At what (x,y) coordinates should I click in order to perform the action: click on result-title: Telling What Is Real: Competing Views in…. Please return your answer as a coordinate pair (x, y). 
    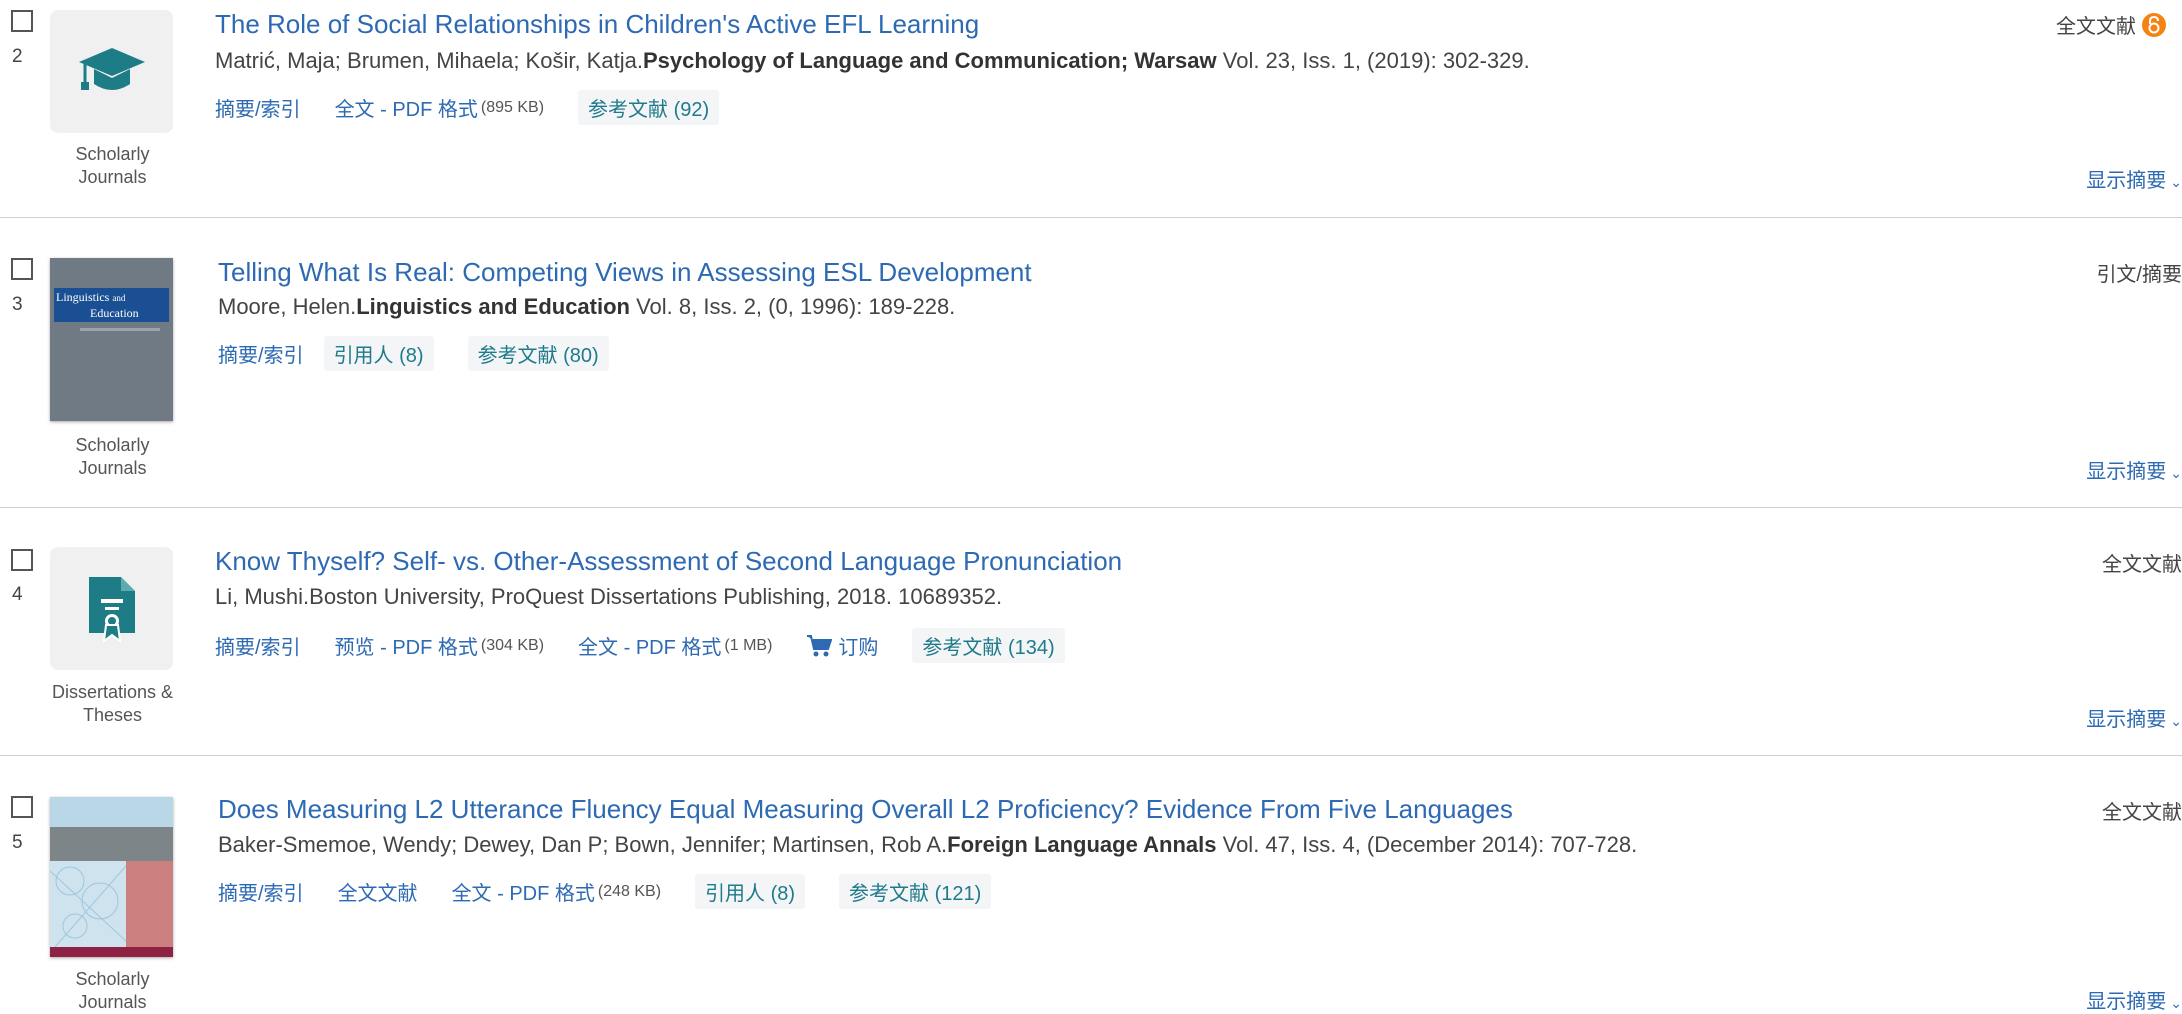
    Looking at the image, I should click on (625, 272).